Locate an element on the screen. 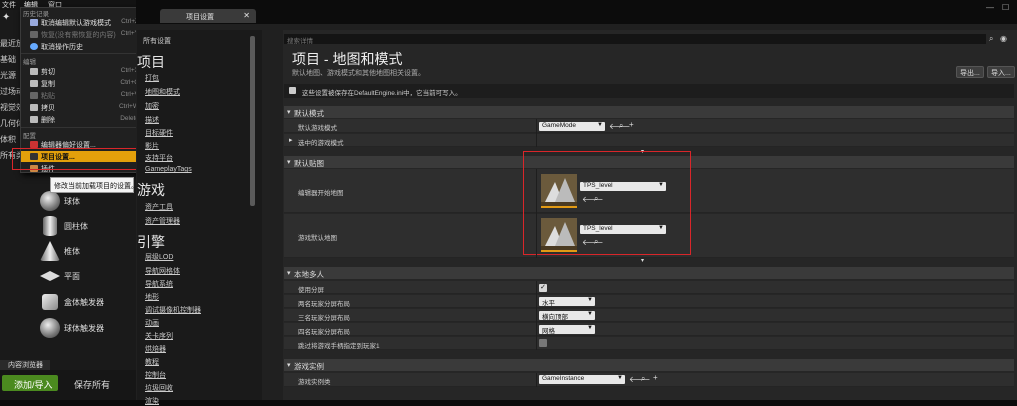 This screenshot has height=406, width=1017. project-settings-tab: 项目设置 ✕ is located at coordinates (208, 16).